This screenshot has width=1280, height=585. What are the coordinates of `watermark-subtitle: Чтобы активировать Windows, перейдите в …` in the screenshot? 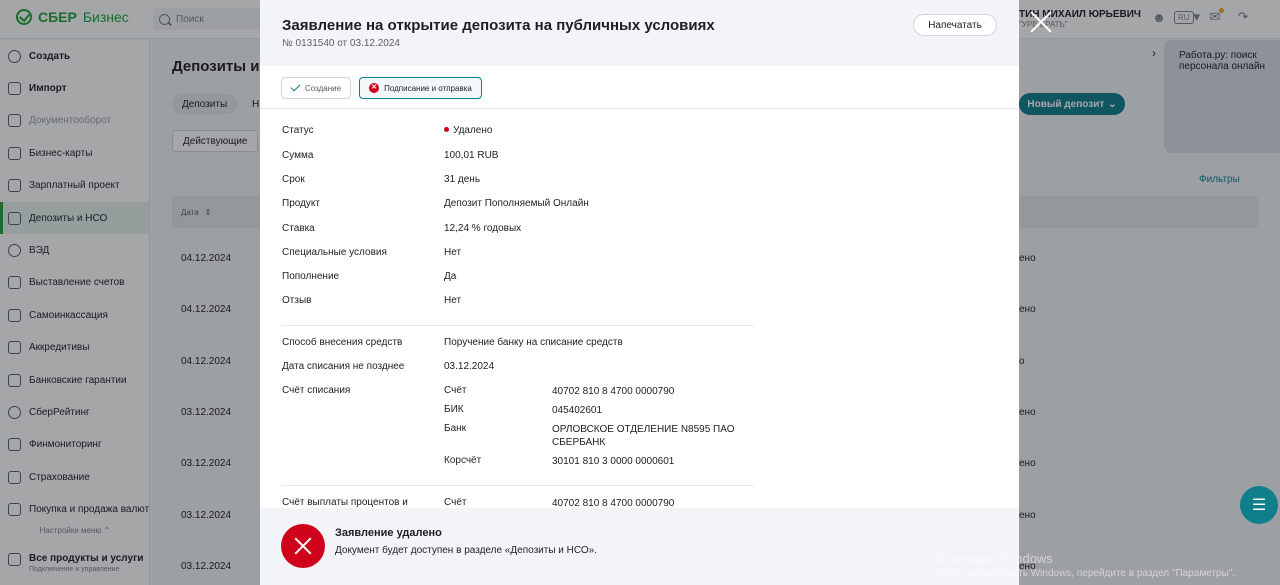 It's located at (1084, 573).